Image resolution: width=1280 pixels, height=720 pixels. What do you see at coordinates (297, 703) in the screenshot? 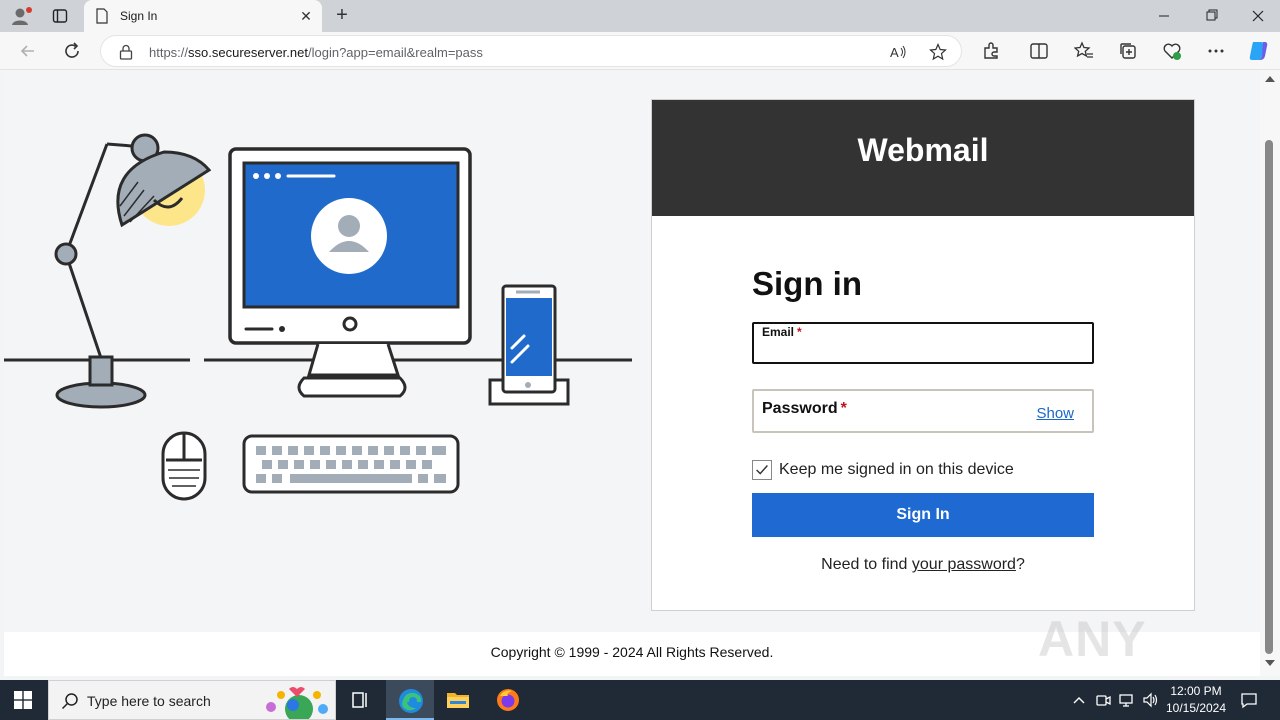
I see `search-highlight-icon` at bounding box center [297, 703].